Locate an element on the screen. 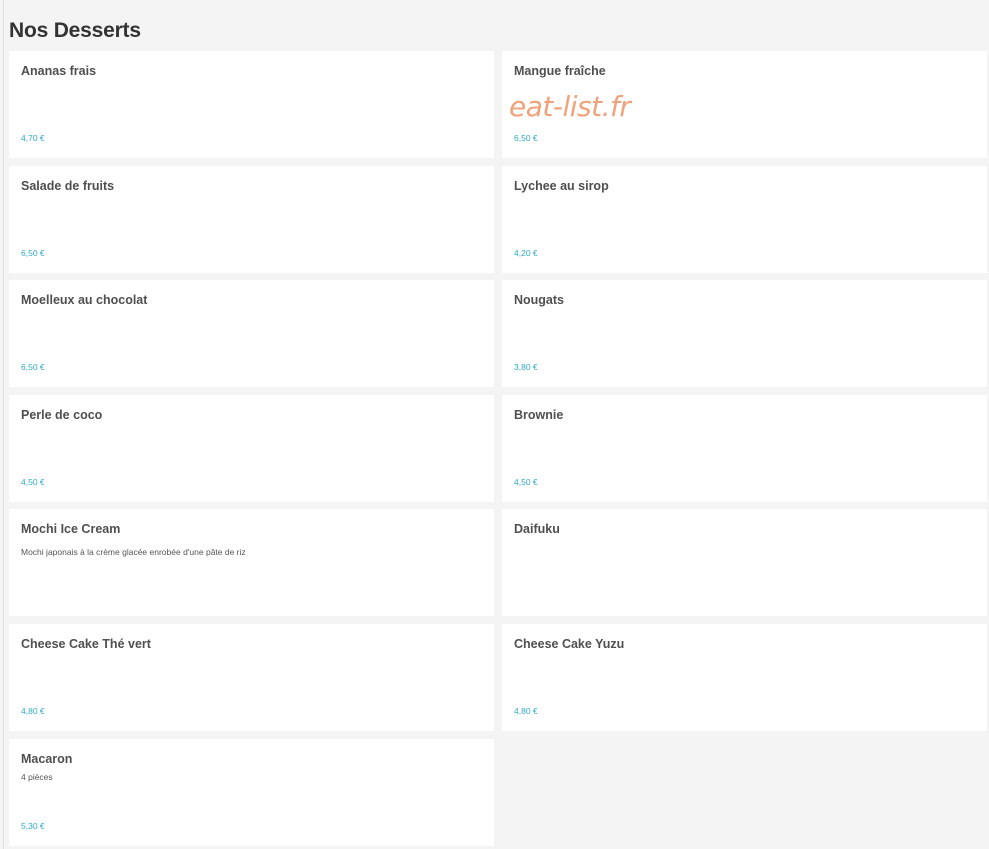 This screenshot has height=849, width=989. watermark-text: eat-list.fr is located at coordinates (570, 106).